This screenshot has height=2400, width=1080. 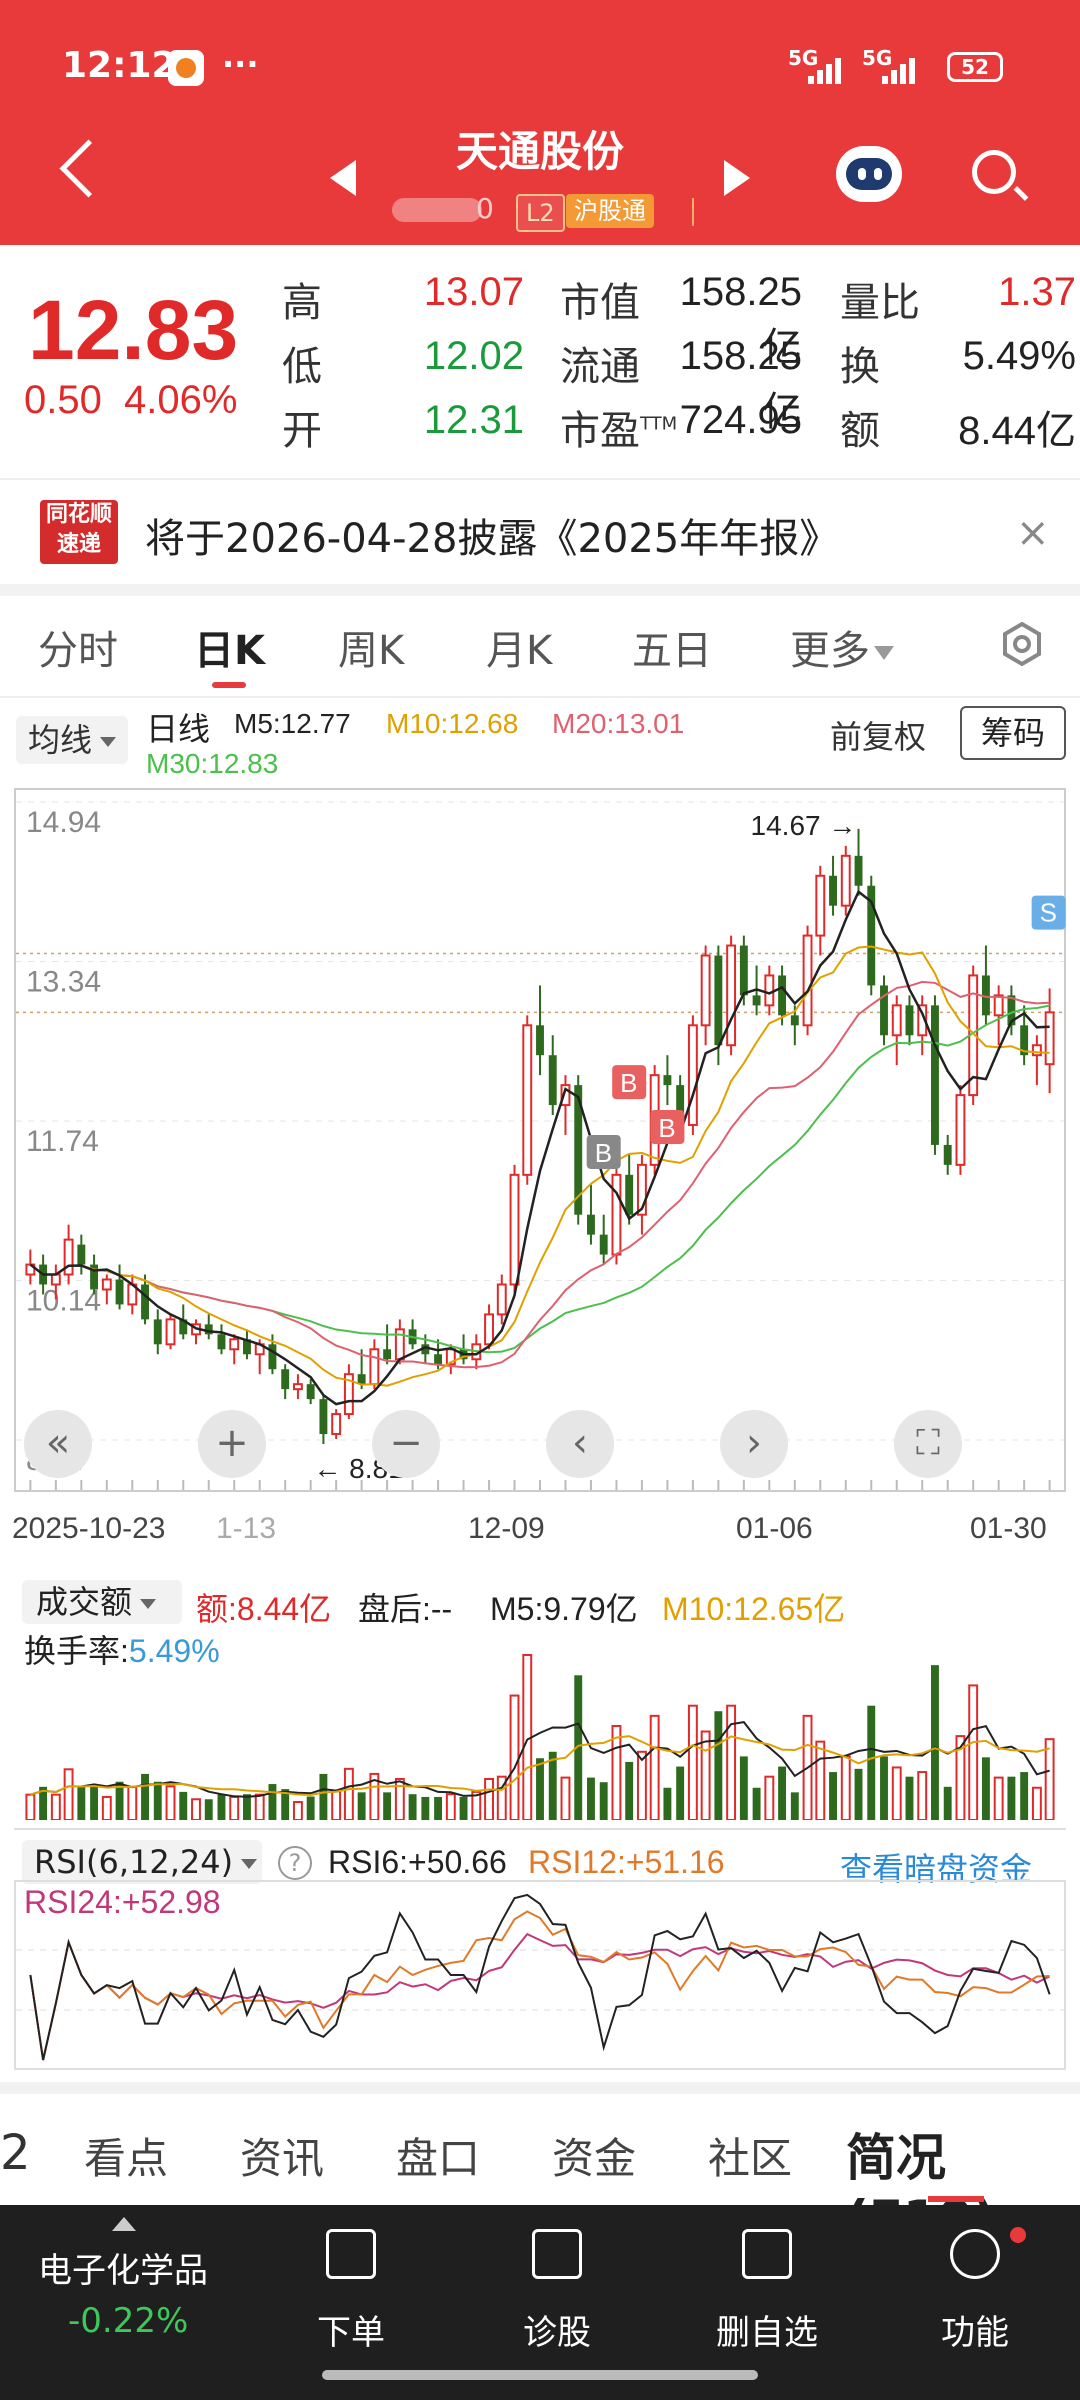 I want to click on function-menu-icon, so click(x=975, y=2254).